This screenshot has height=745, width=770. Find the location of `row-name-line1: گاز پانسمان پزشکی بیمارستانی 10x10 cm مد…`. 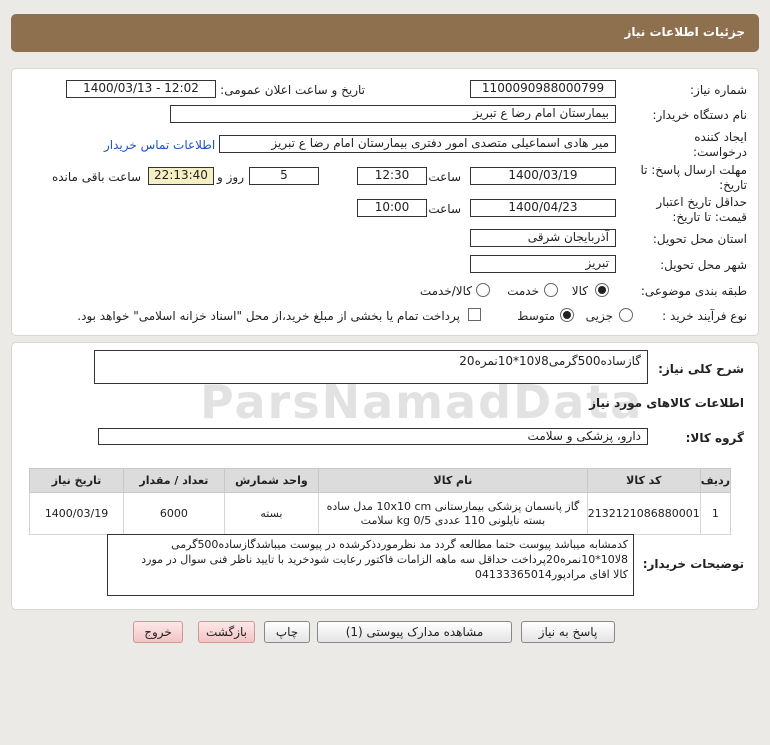

row-name-line1: گاز پانسمان پزشکی بیمارستانی 10x10 cm مد… is located at coordinates (453, 506).